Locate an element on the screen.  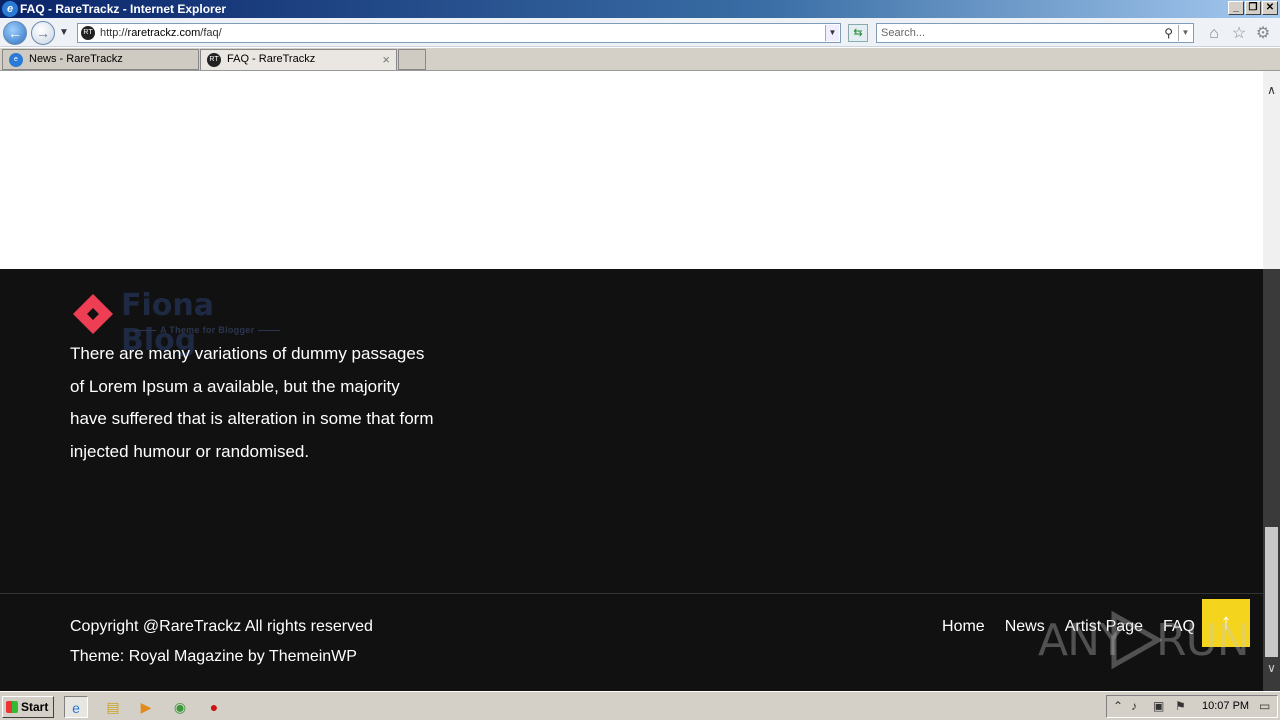
url-prefix: http:// is located at coordinates (114, 33).